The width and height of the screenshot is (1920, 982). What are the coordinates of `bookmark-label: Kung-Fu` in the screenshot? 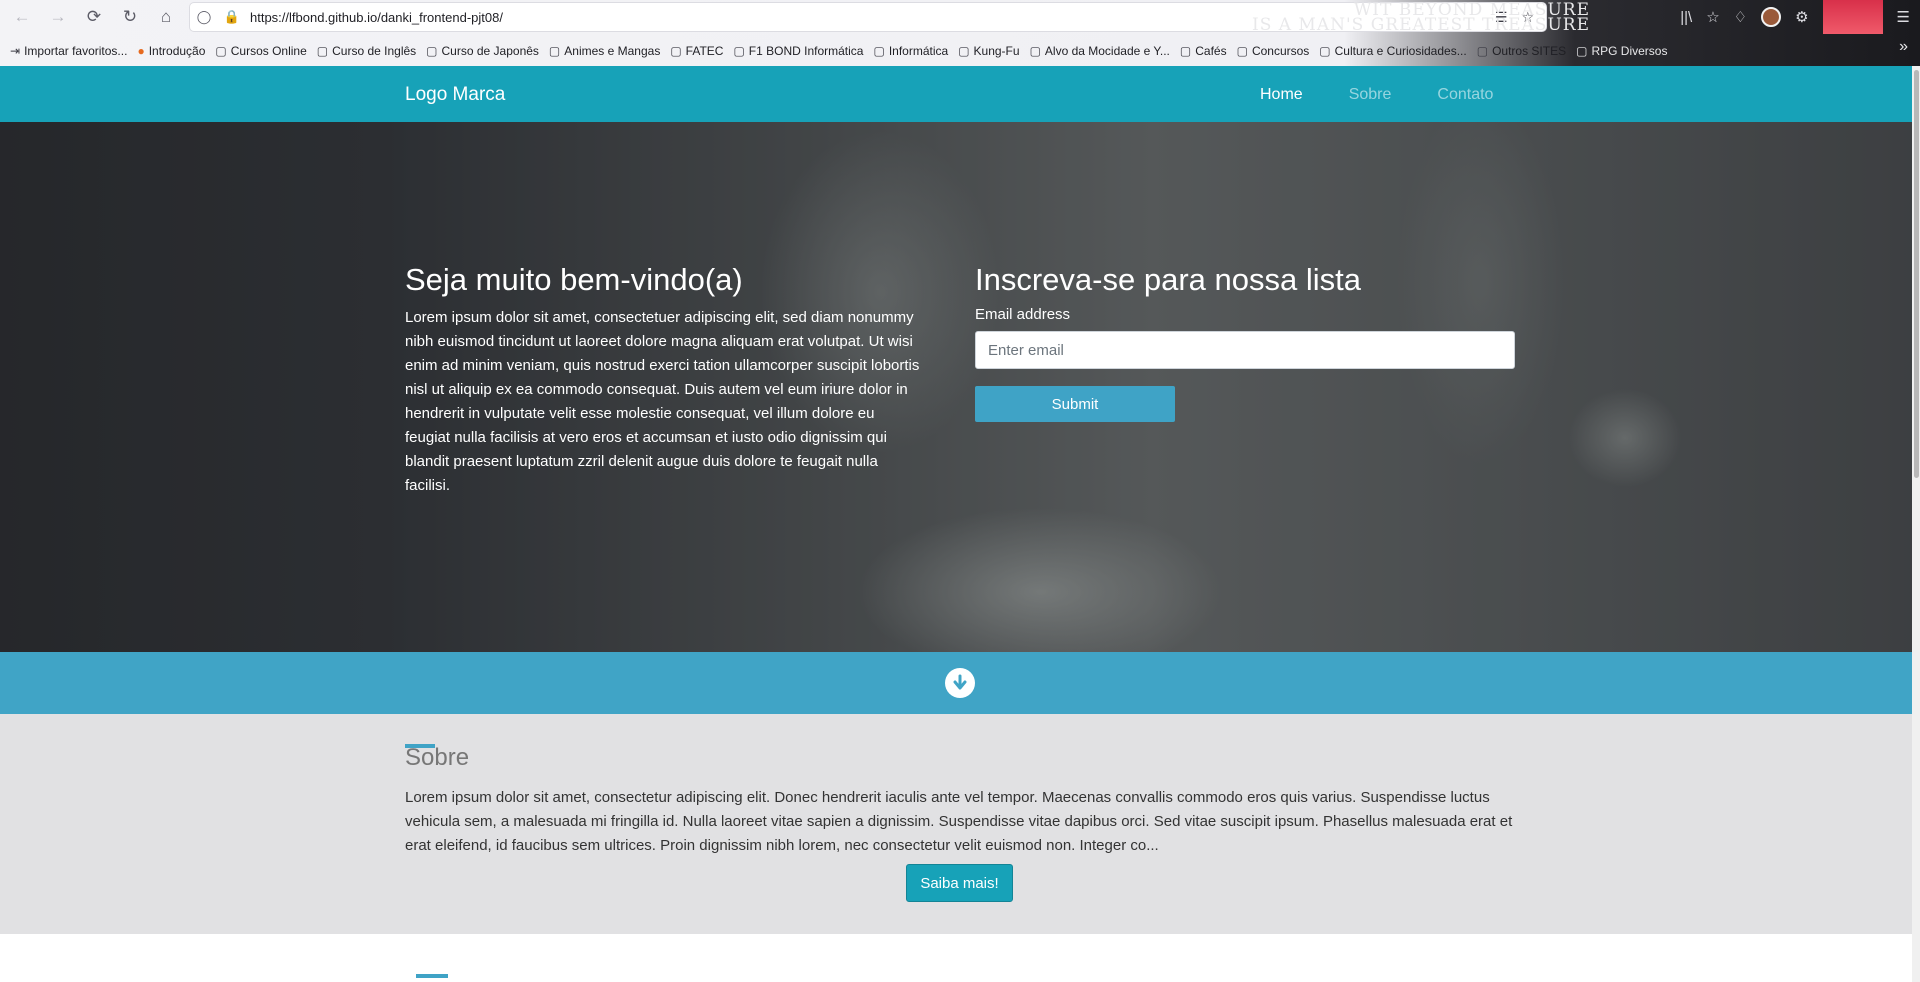 It's located at (996, 51).